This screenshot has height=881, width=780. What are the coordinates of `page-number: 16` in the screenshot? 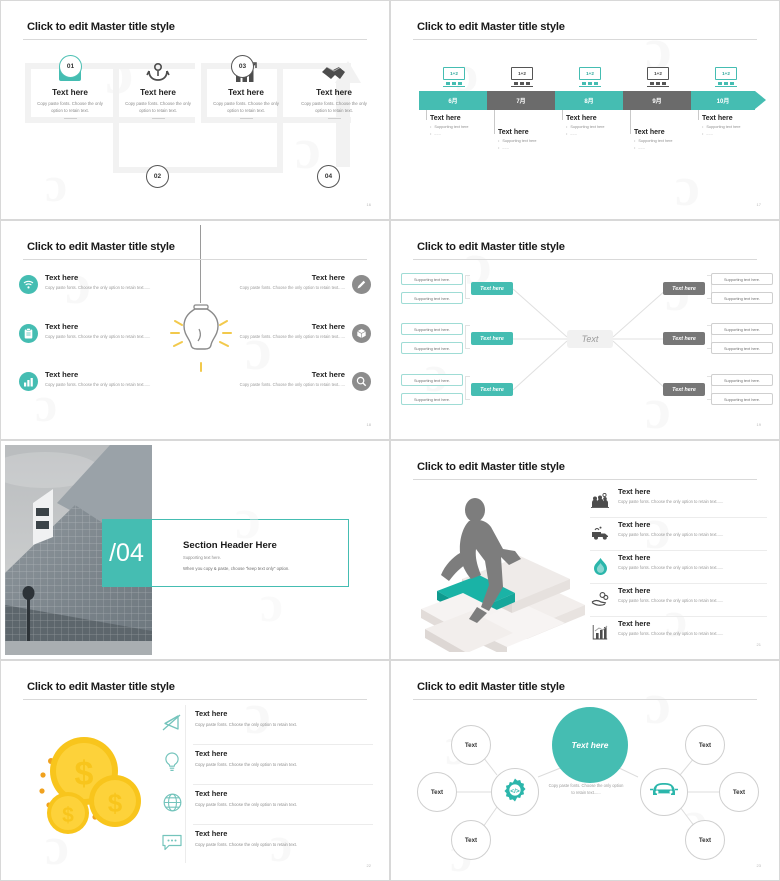 It's located at (368, 204).